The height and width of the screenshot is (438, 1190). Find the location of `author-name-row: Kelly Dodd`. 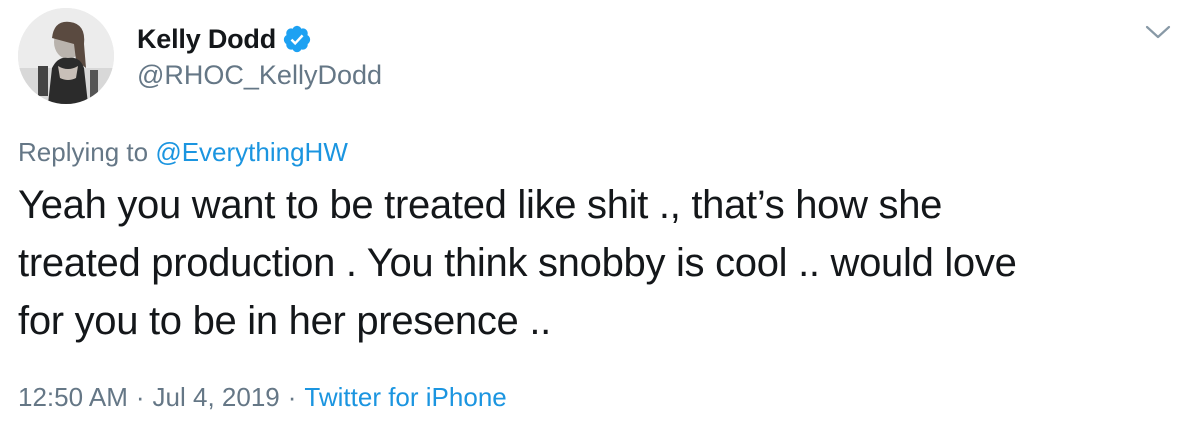

author-name-row: Kelly Dodd is located at coordinates (224, 39).